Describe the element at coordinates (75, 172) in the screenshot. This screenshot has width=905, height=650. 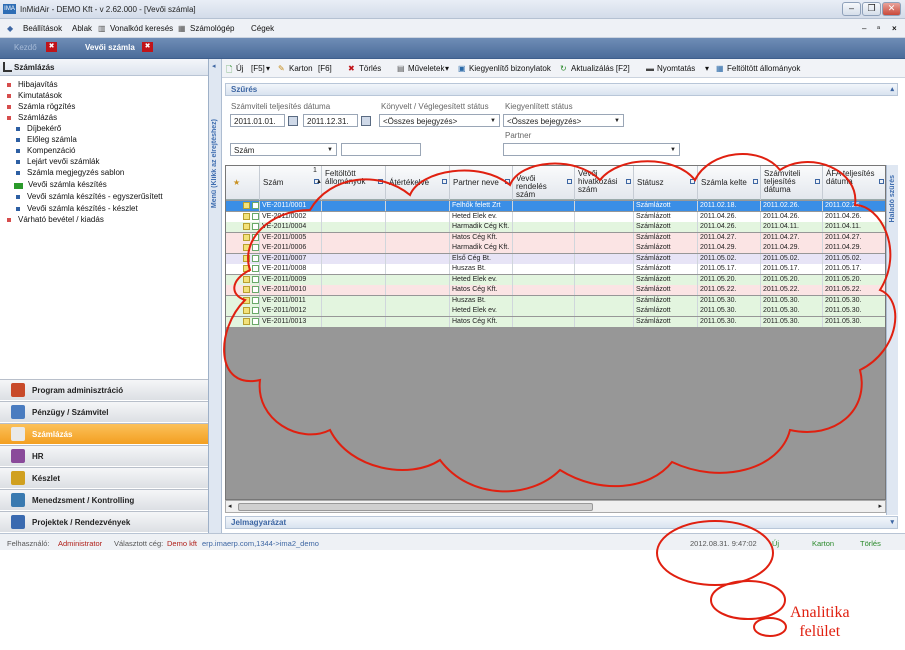
I see `tree-item: Számla megjegyzés sablon` at that location.